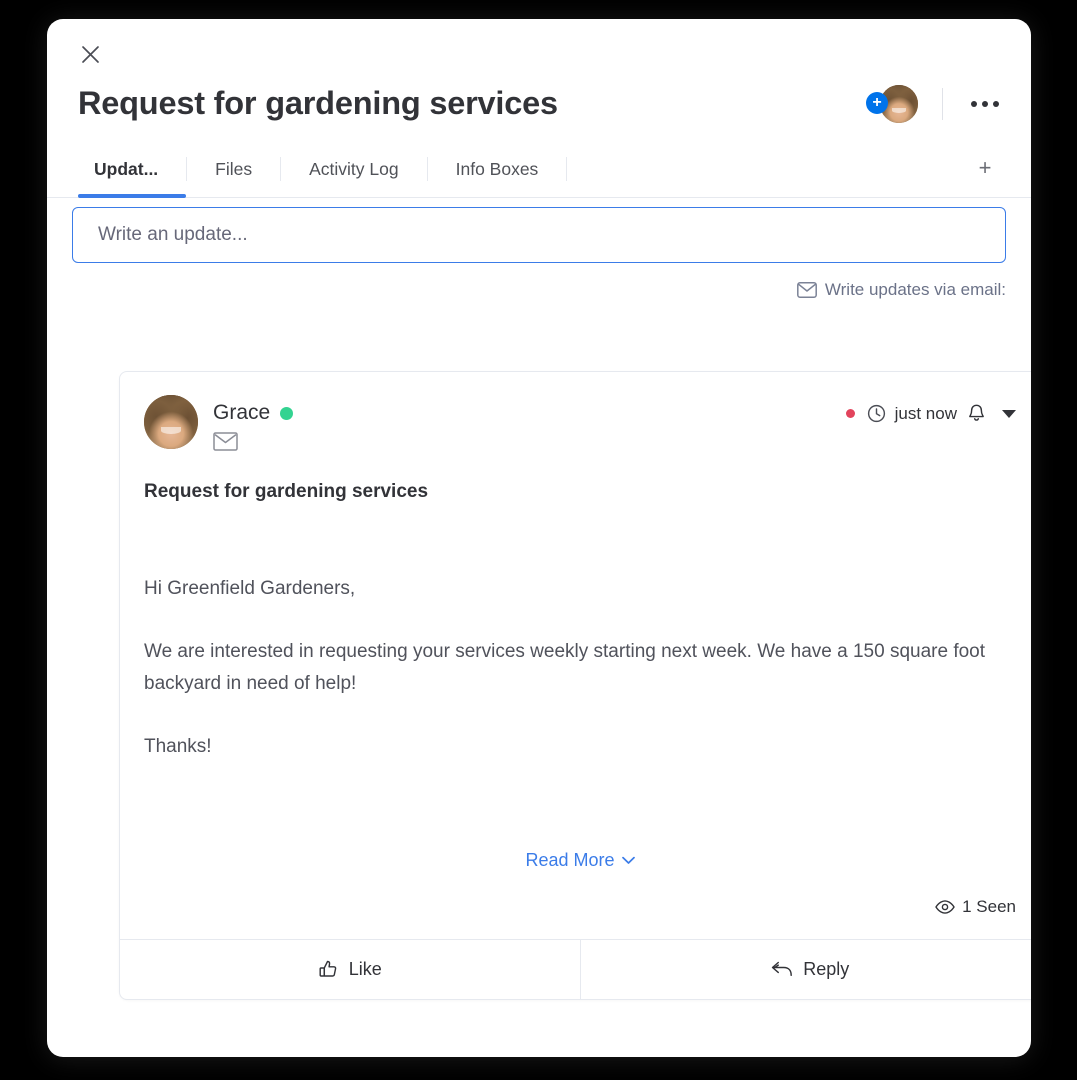 The height and width of the screenshot is (1080, 1077). What do you see at coordinates (287, 413) in the screenshot?
I see `online-status-icon` at bounding box center [287, 413].